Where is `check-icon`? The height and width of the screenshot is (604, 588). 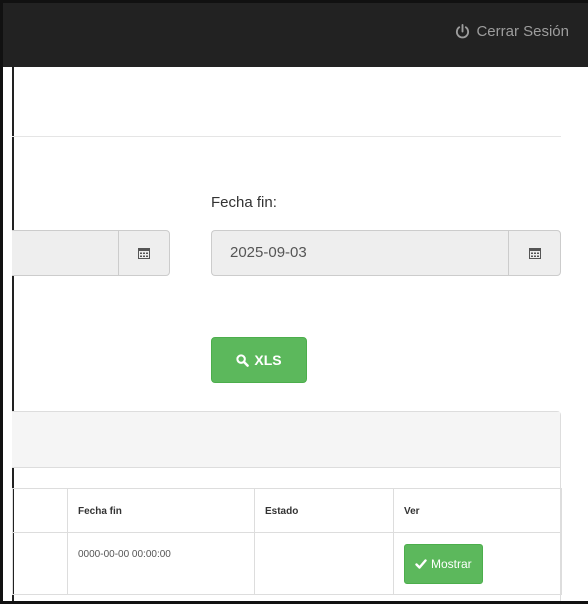 check-icon is located at coordinates (421, 564).